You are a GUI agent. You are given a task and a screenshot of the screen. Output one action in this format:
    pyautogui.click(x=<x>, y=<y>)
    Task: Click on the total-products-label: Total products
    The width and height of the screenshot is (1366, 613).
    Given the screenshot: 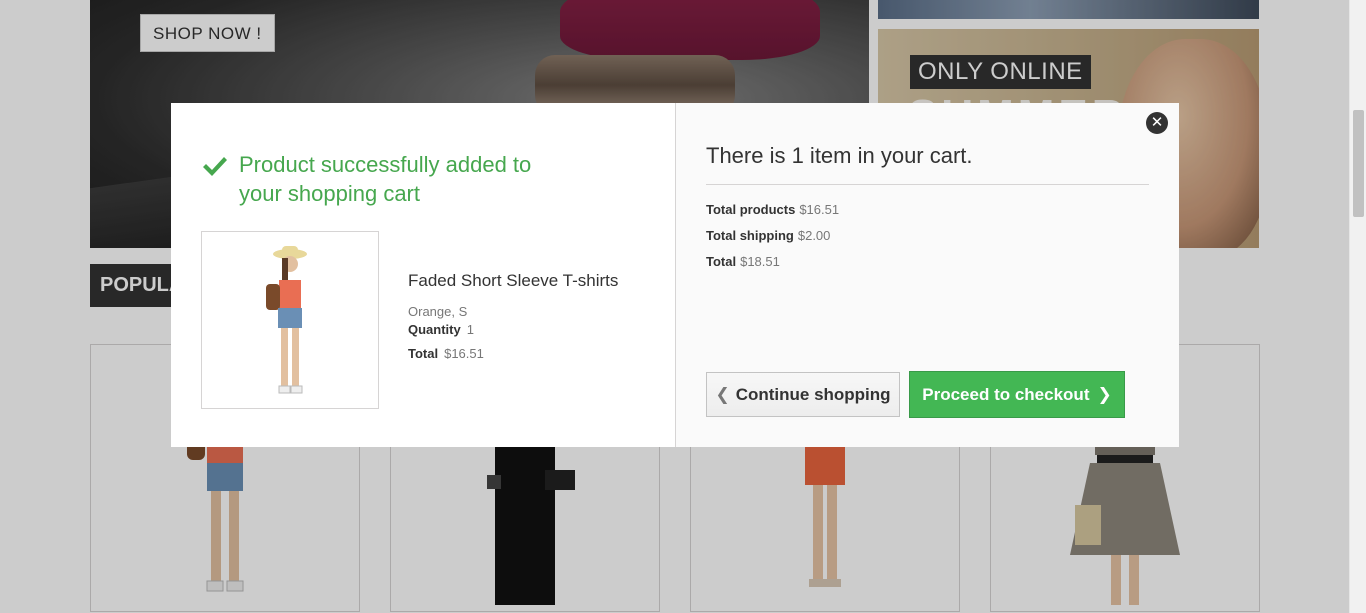 What is the action you would take?
    pyautogui.click(x=751, y=209)
    